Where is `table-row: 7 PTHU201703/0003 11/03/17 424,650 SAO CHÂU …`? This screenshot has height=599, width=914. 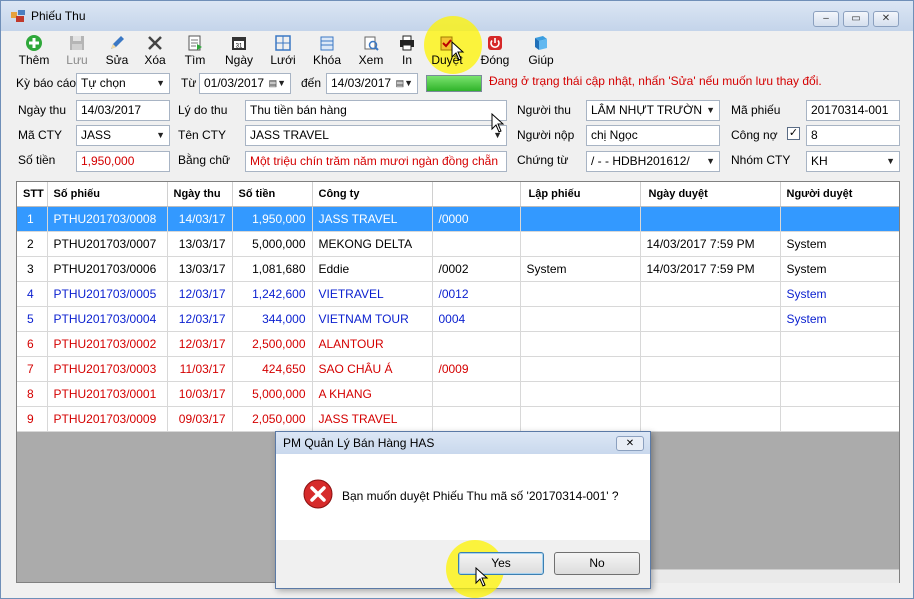
table-row: 7 PTHU201703/0003 11/03/17 424,650 SAO CHÂU … is located at coordinates (458, 369).